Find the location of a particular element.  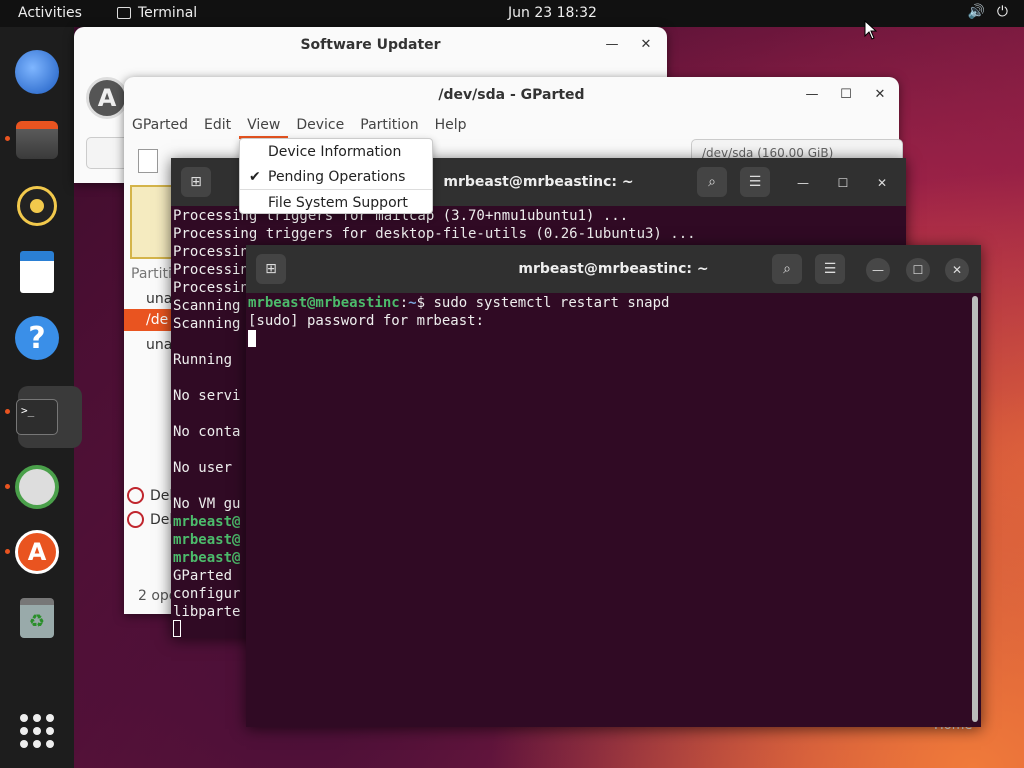

menu-edit: Edit is located at coordinates (217, 126).